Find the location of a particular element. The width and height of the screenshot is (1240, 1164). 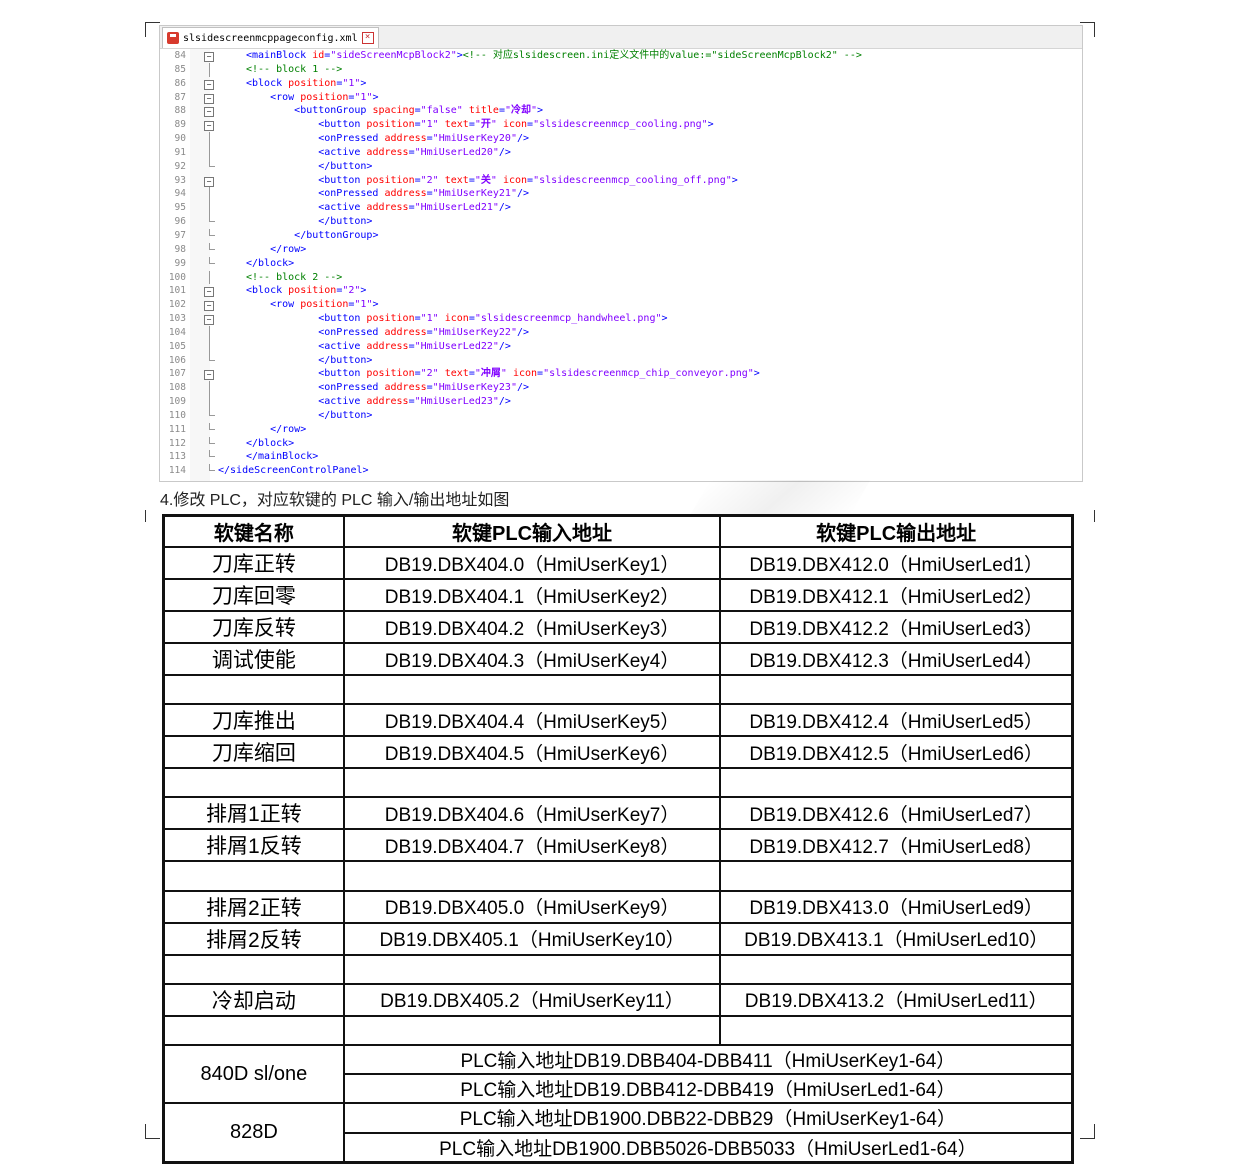

code-line: 105 <active address="HmiUserLed22"/> is located at coordinates (621, 346).